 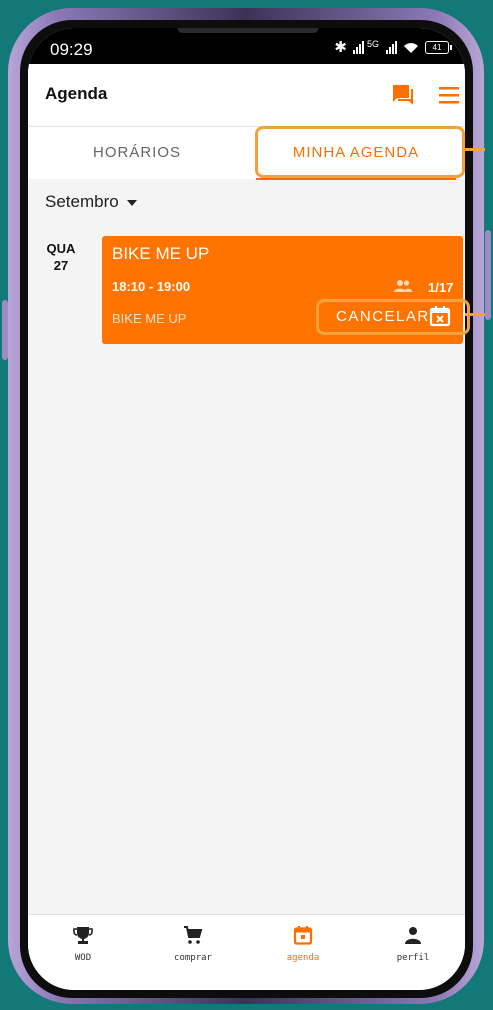 What do you see at coordinates (246, 95) in the screenshot?
I see `app-header: Agenda` at bounding box center [246, 95].